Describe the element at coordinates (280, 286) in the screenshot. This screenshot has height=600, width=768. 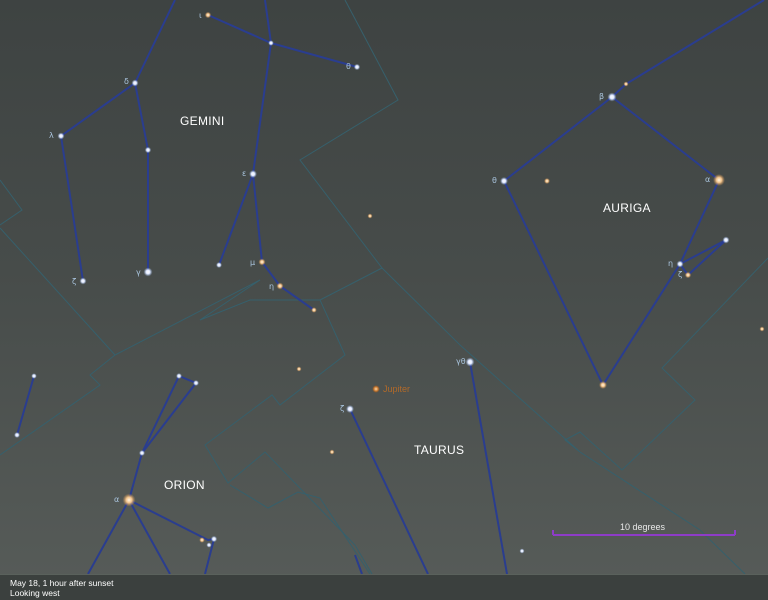
I see `star-gem-eta` at that location.